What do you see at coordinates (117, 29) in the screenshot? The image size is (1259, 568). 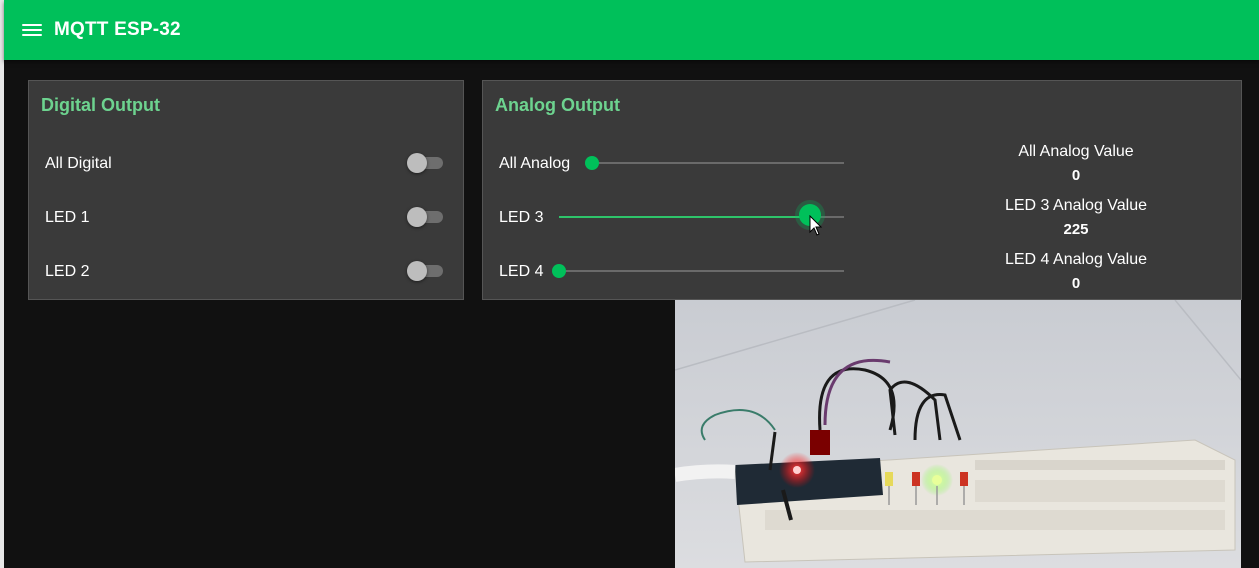 I see `app-title: MQTT ESP-32` at bounding box center [117, 29].